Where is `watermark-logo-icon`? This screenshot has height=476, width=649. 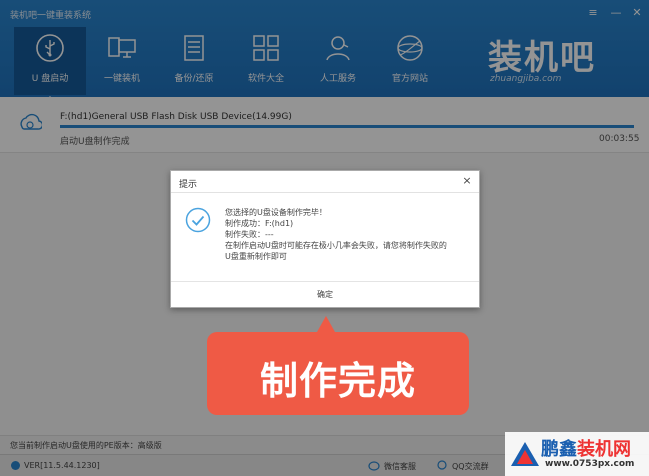 watermark-logo-icon is located at coordinates (525, 454).